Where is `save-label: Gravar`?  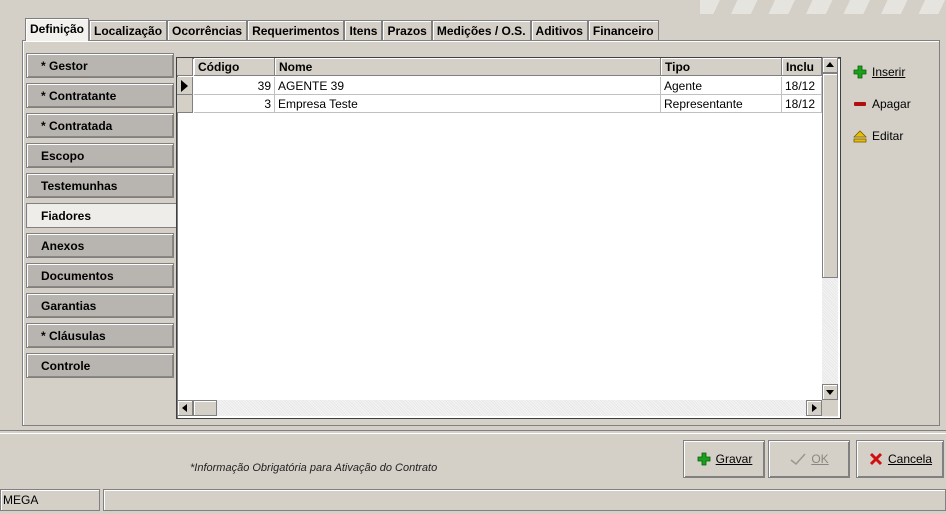
save-label: Gravar is located at coordinates (734, 459).